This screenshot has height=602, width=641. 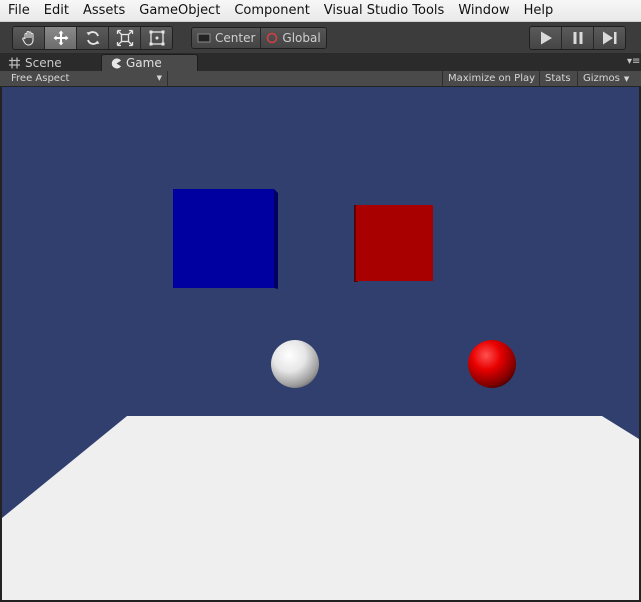 What do you see at coordinates (626, 79) in the screenshot?
I see `gizmos-arrow-icon: ▼` at bounding box center [626, 79].